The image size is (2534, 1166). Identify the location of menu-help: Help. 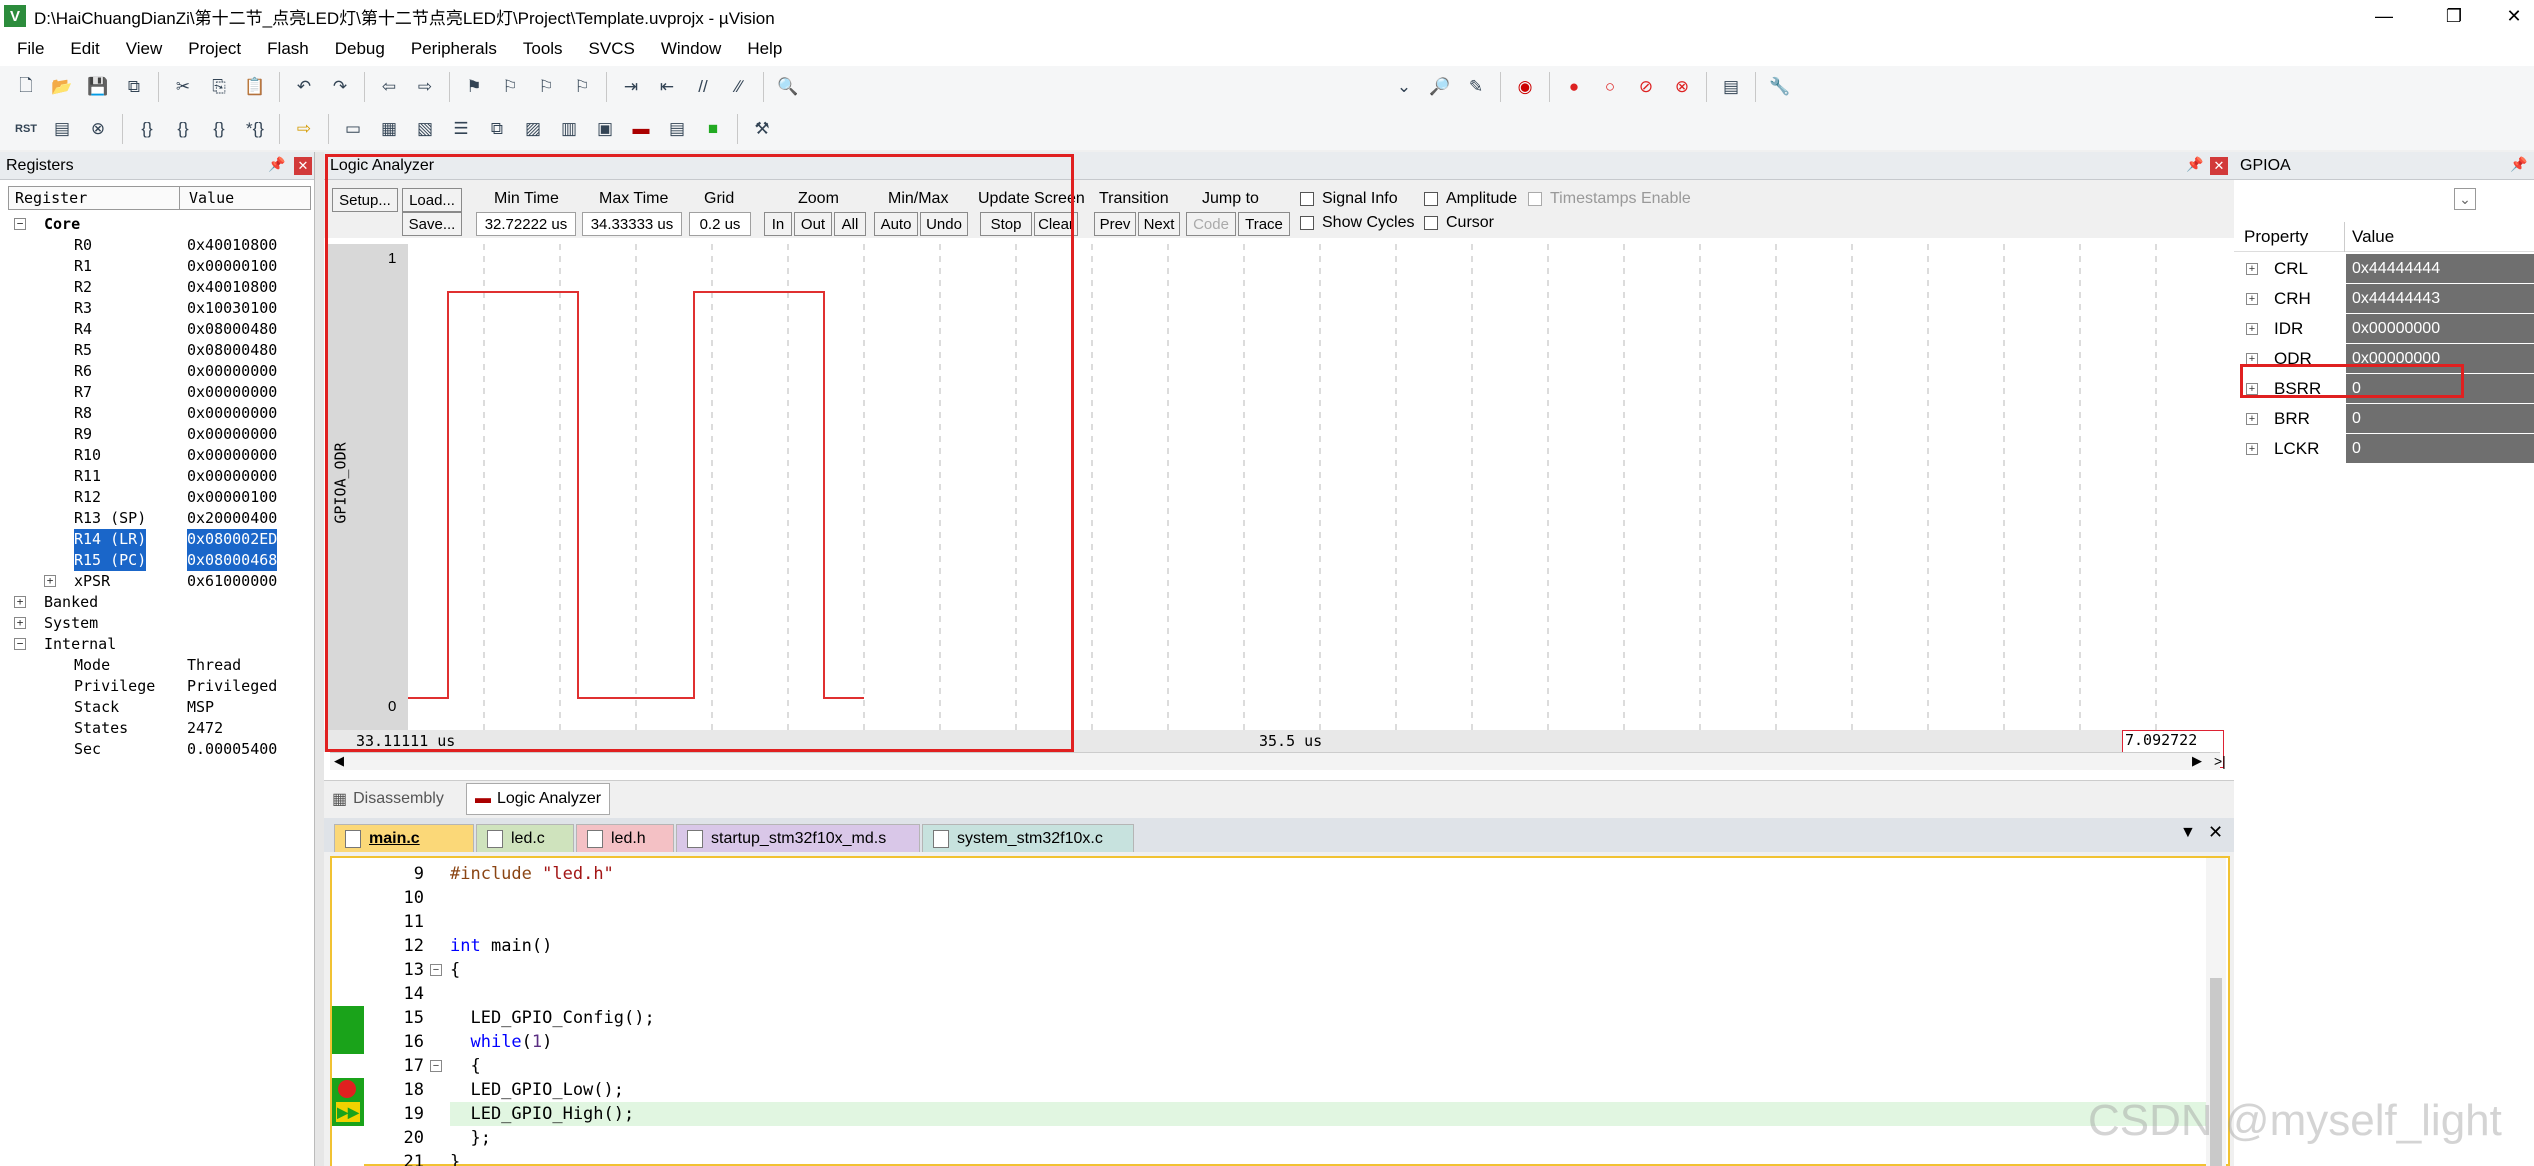
(764, 49).